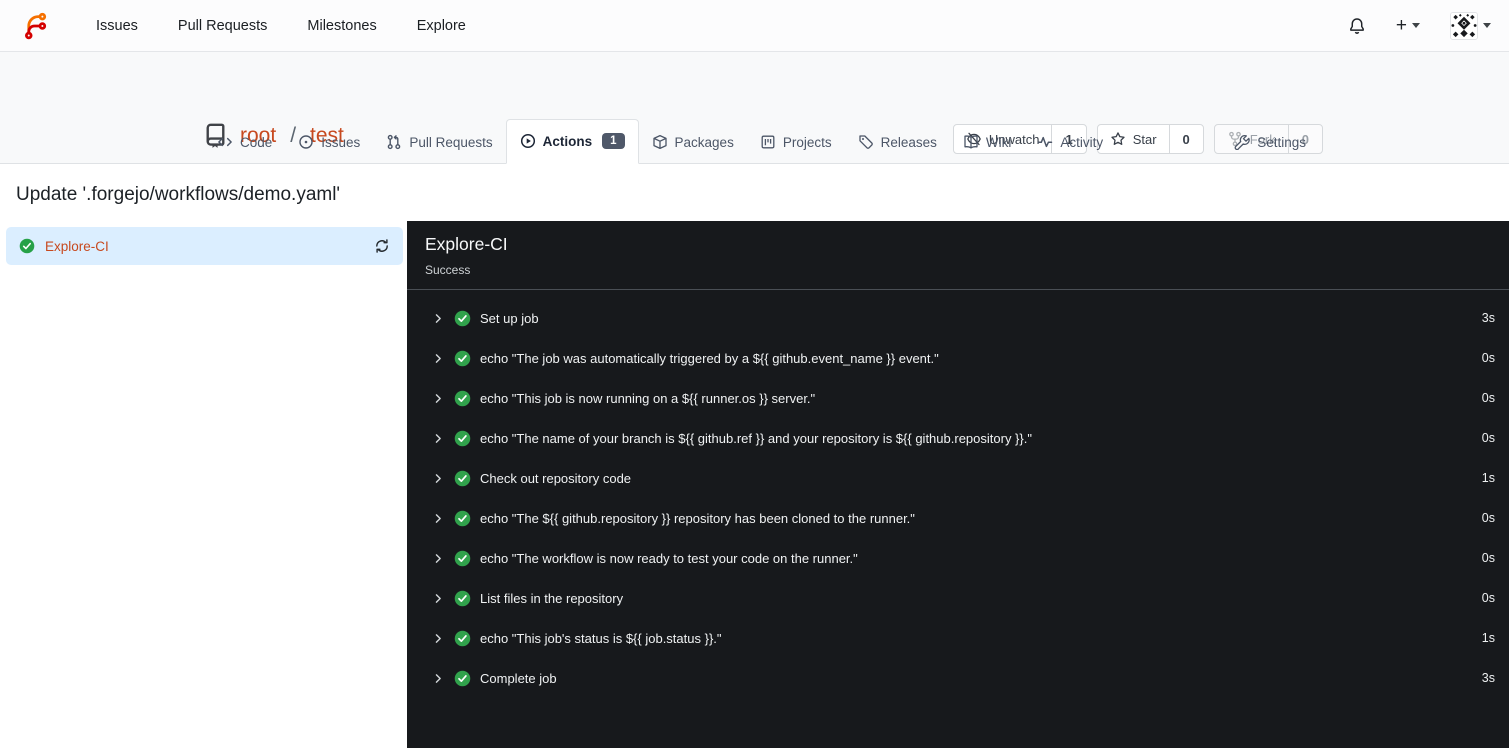 The height and width of the screenshot is (749, 1509). I want to click on tab-label: Releases, so click(908, 142).